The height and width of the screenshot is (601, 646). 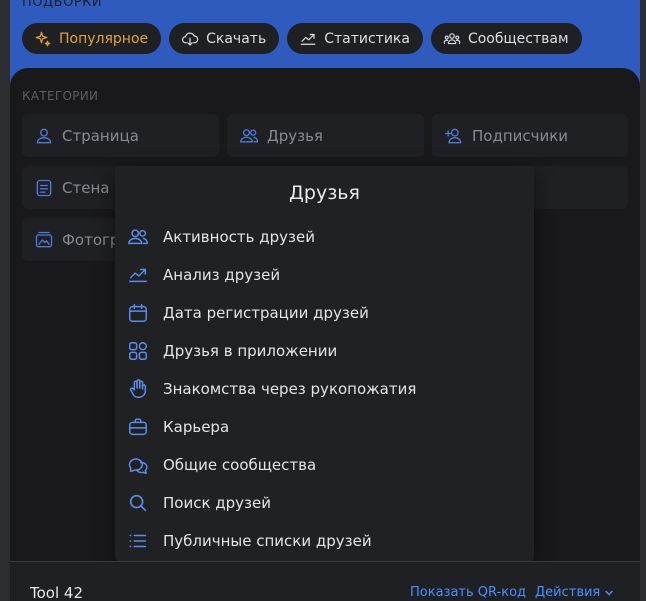 I want to click on cloud-download-icon, so click(x=190, y=39).